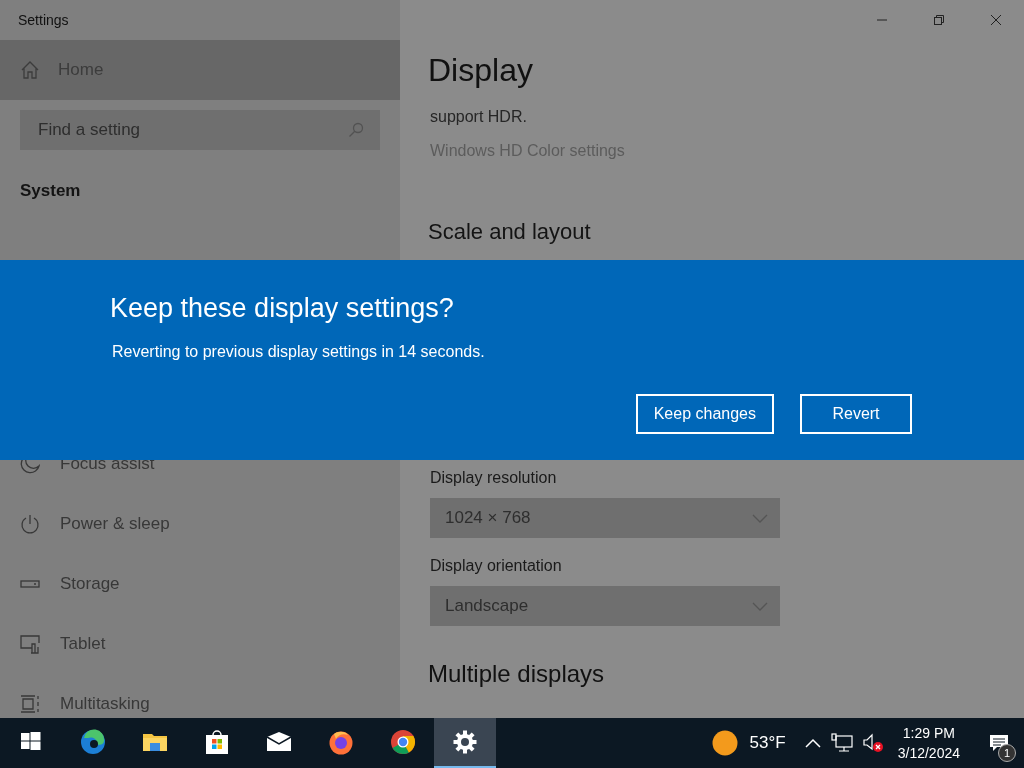  Describe the element at coordinates (873, 743) in the screenshot. I see `volume-muted-icon` at that location.